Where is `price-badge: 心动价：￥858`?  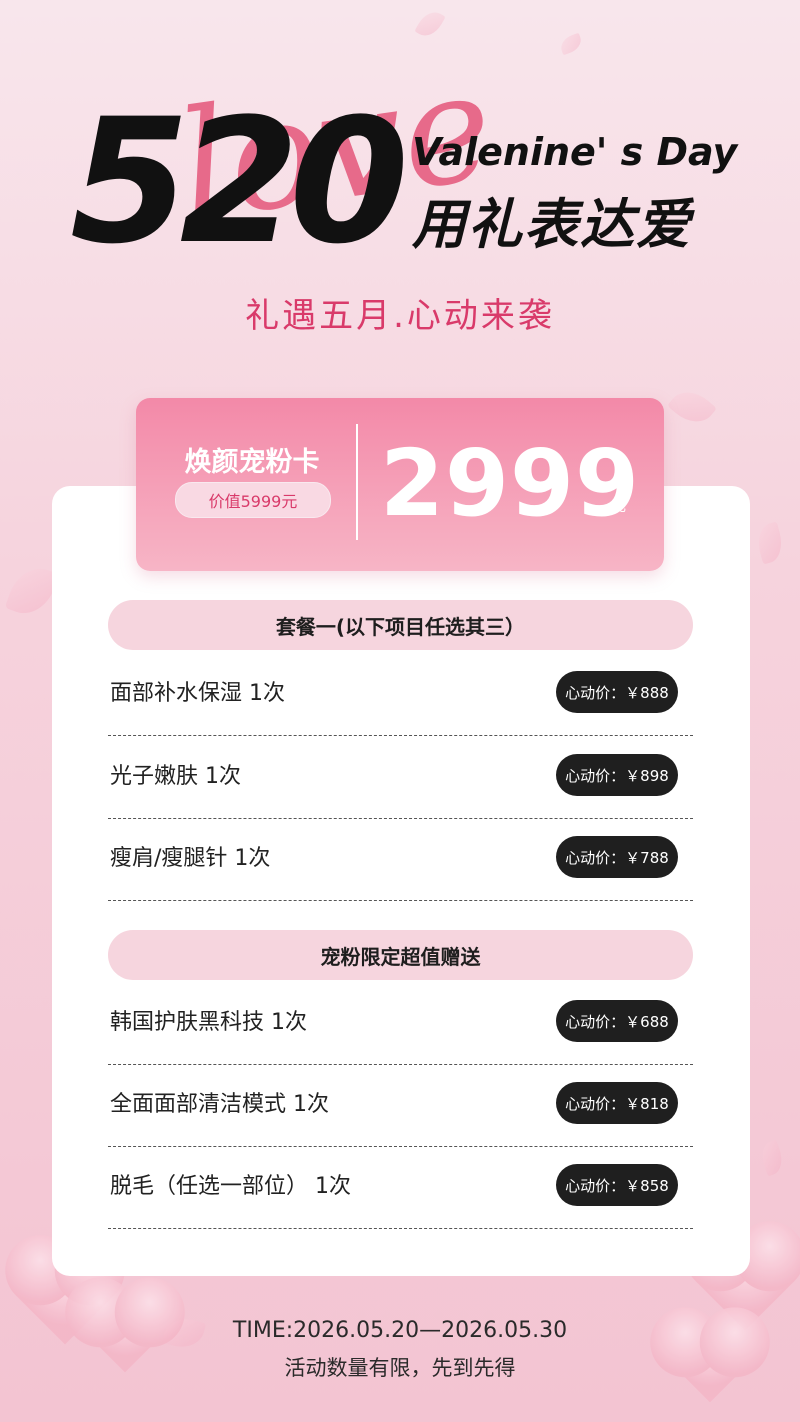 price-badge: 心动价：￥858 is located at coordinates (617, 1185).